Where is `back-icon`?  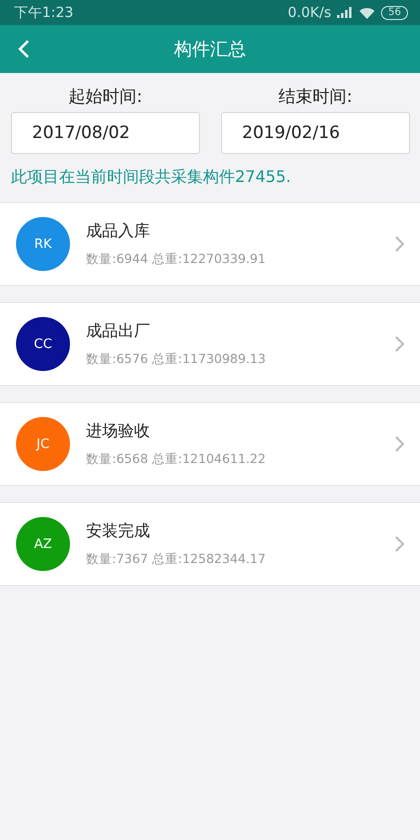
back-icon is located at coordinates (24, 49).